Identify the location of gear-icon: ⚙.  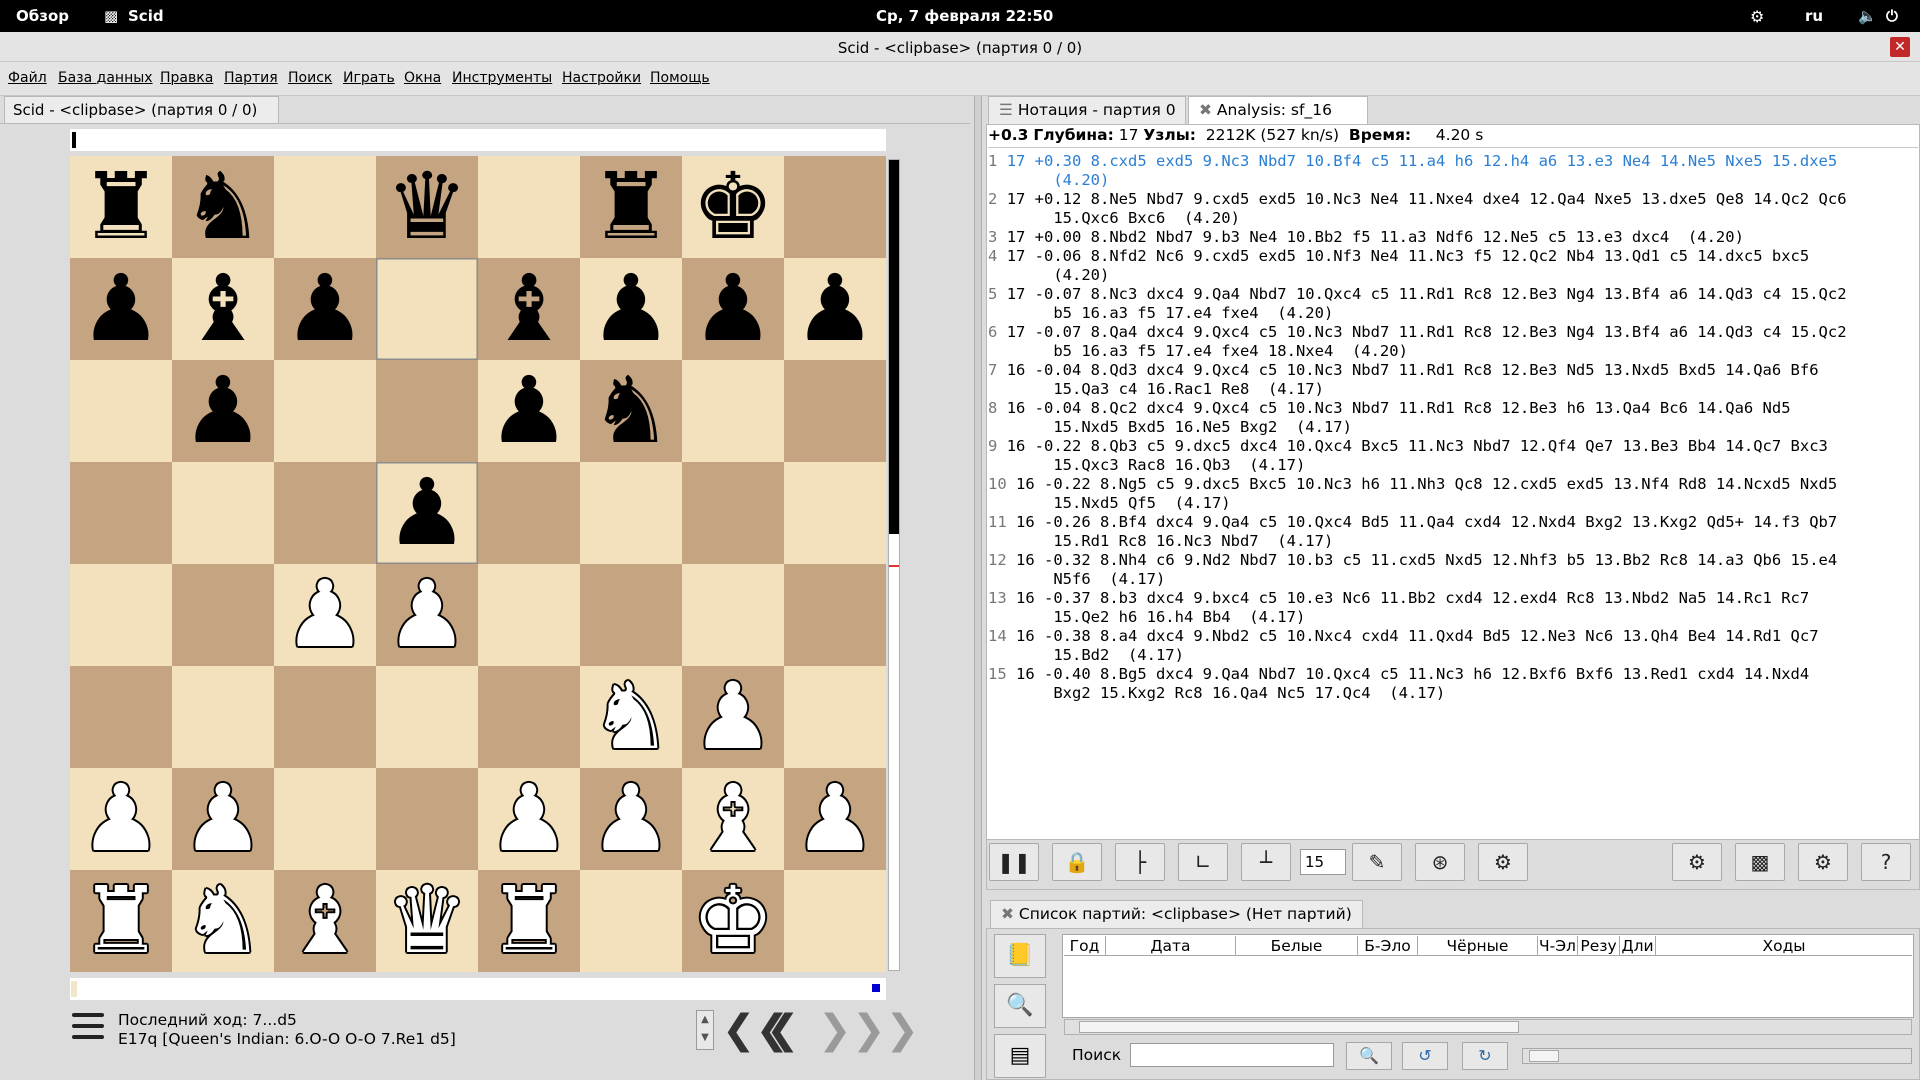
(1757, 16).